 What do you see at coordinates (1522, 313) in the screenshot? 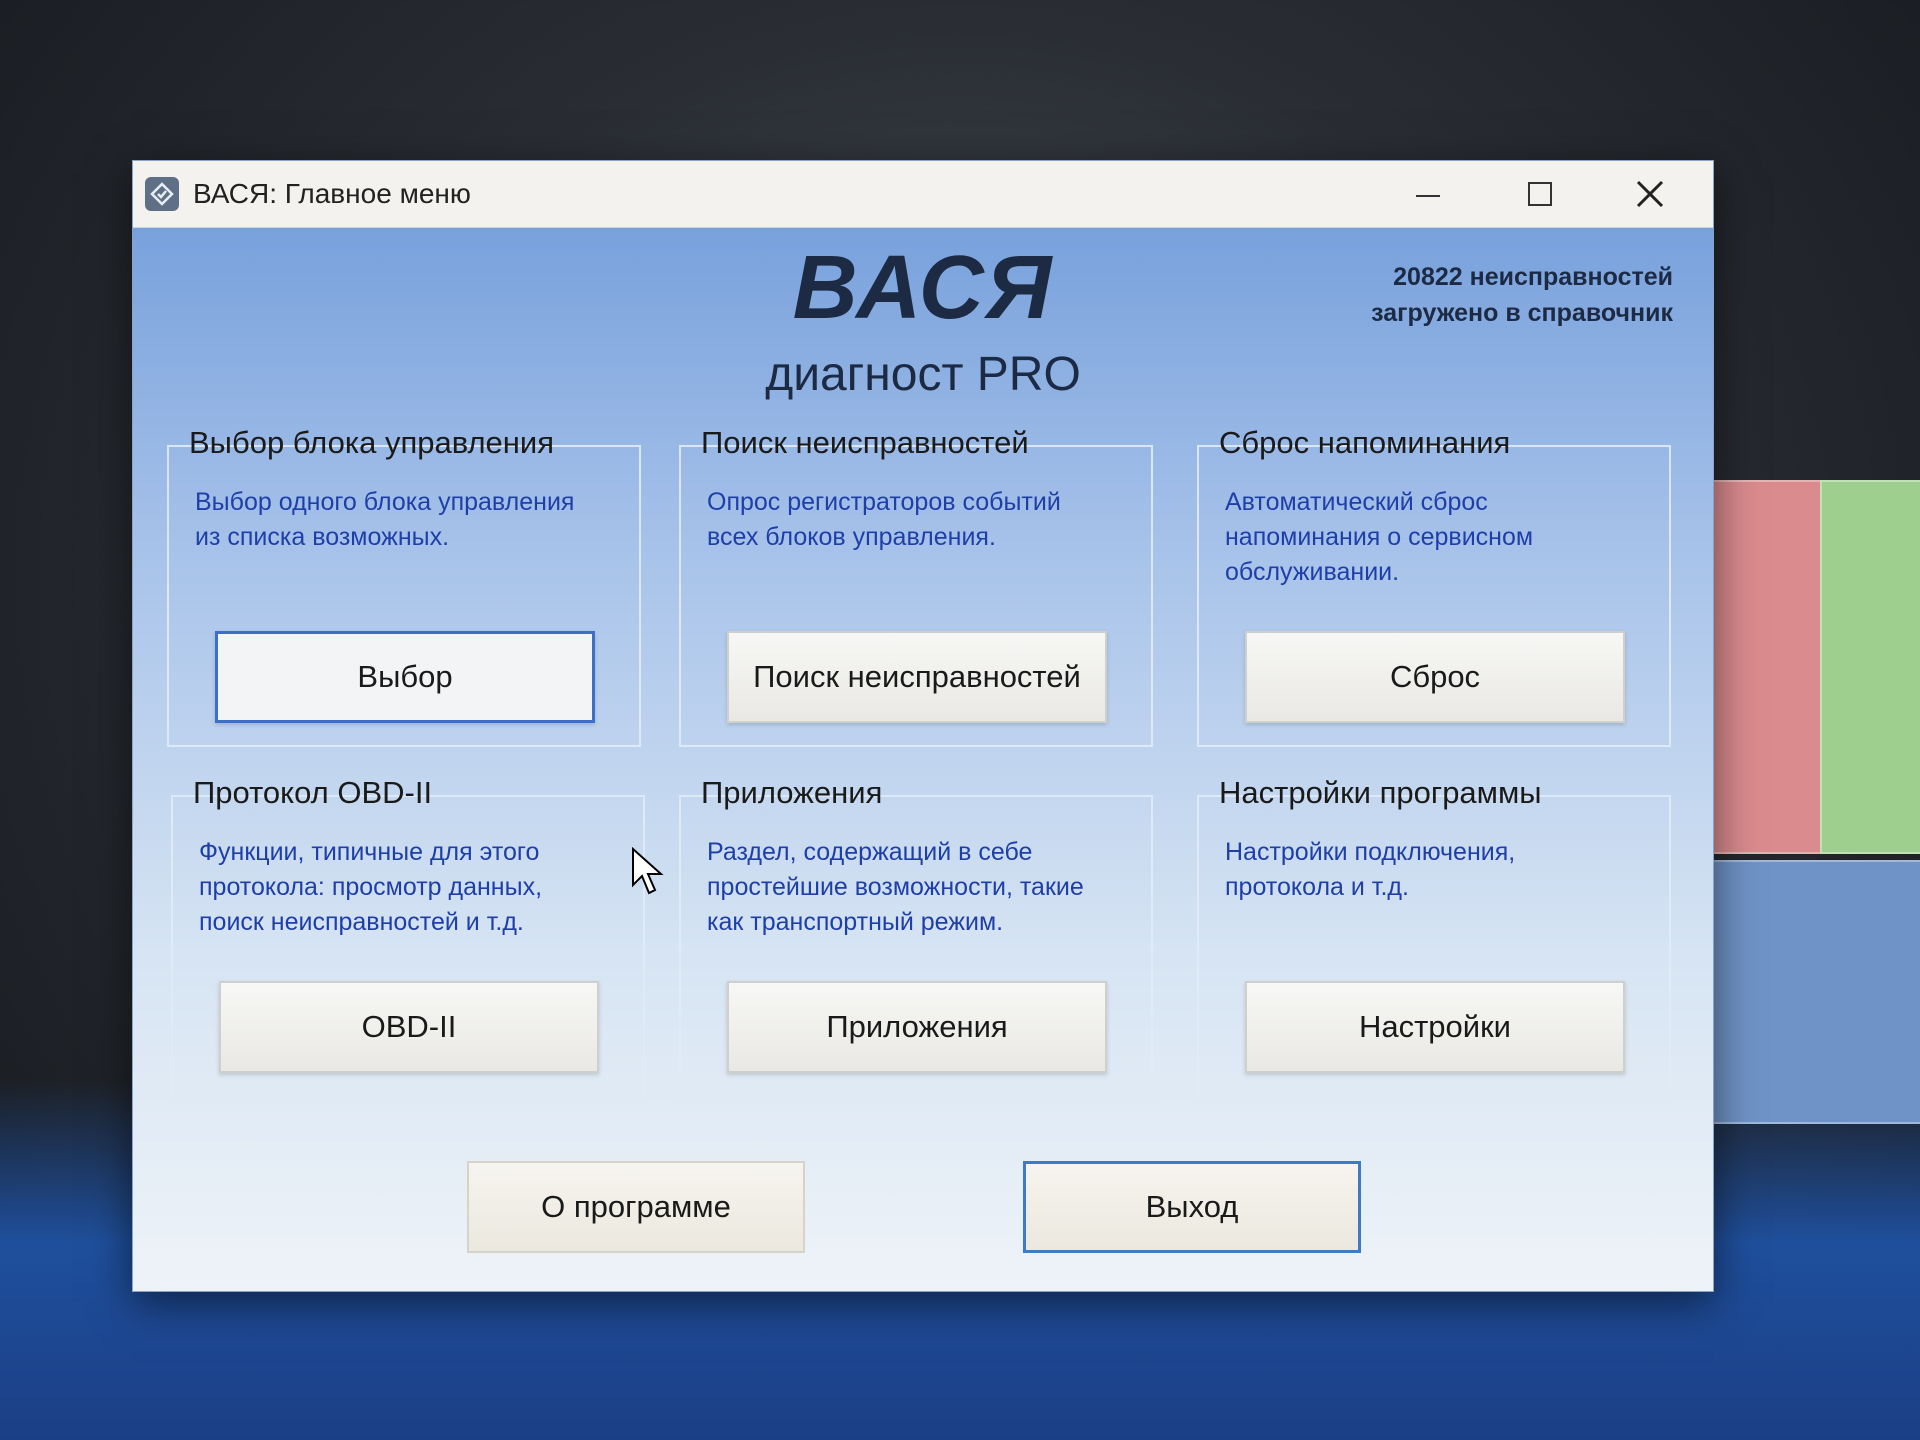
I see `faults-loaded-line: загружено в справочник` at bounding box center [1522, 313].